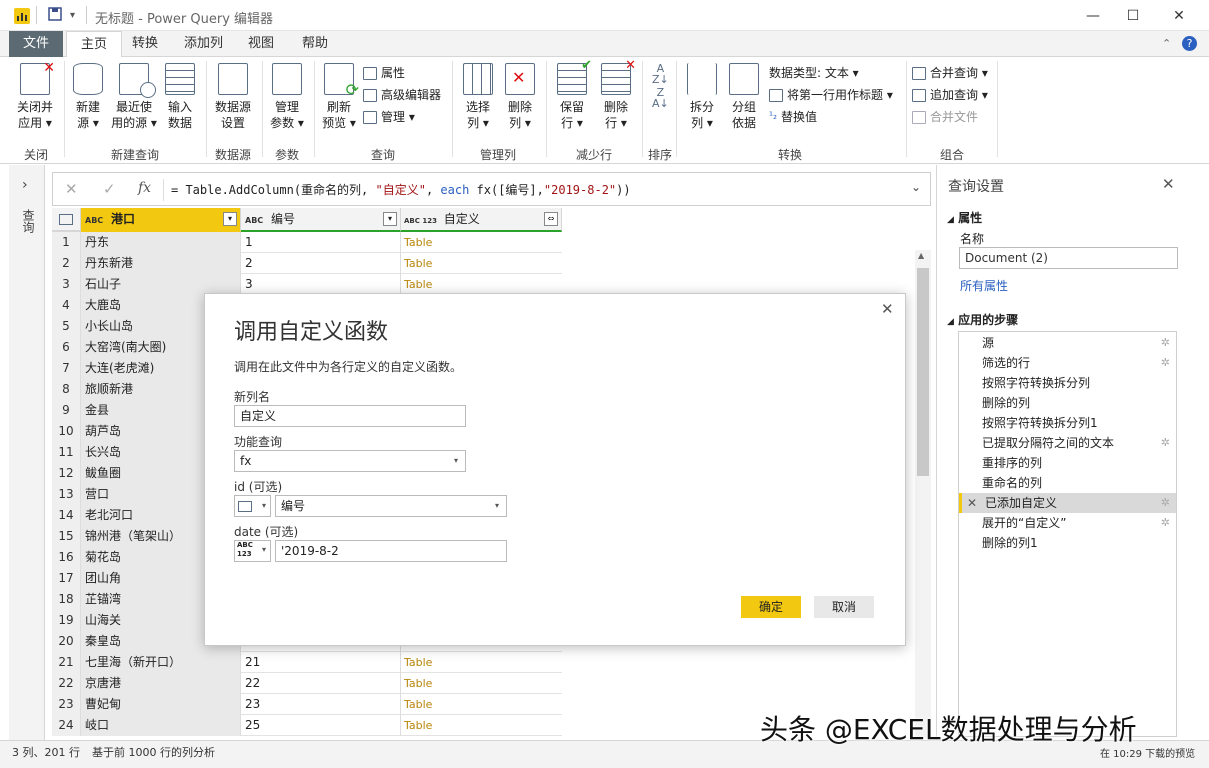 This screenshot has width=1209, height=768. I want to click on choose-columns-button: 选择列 ▾, so click(478, 97).